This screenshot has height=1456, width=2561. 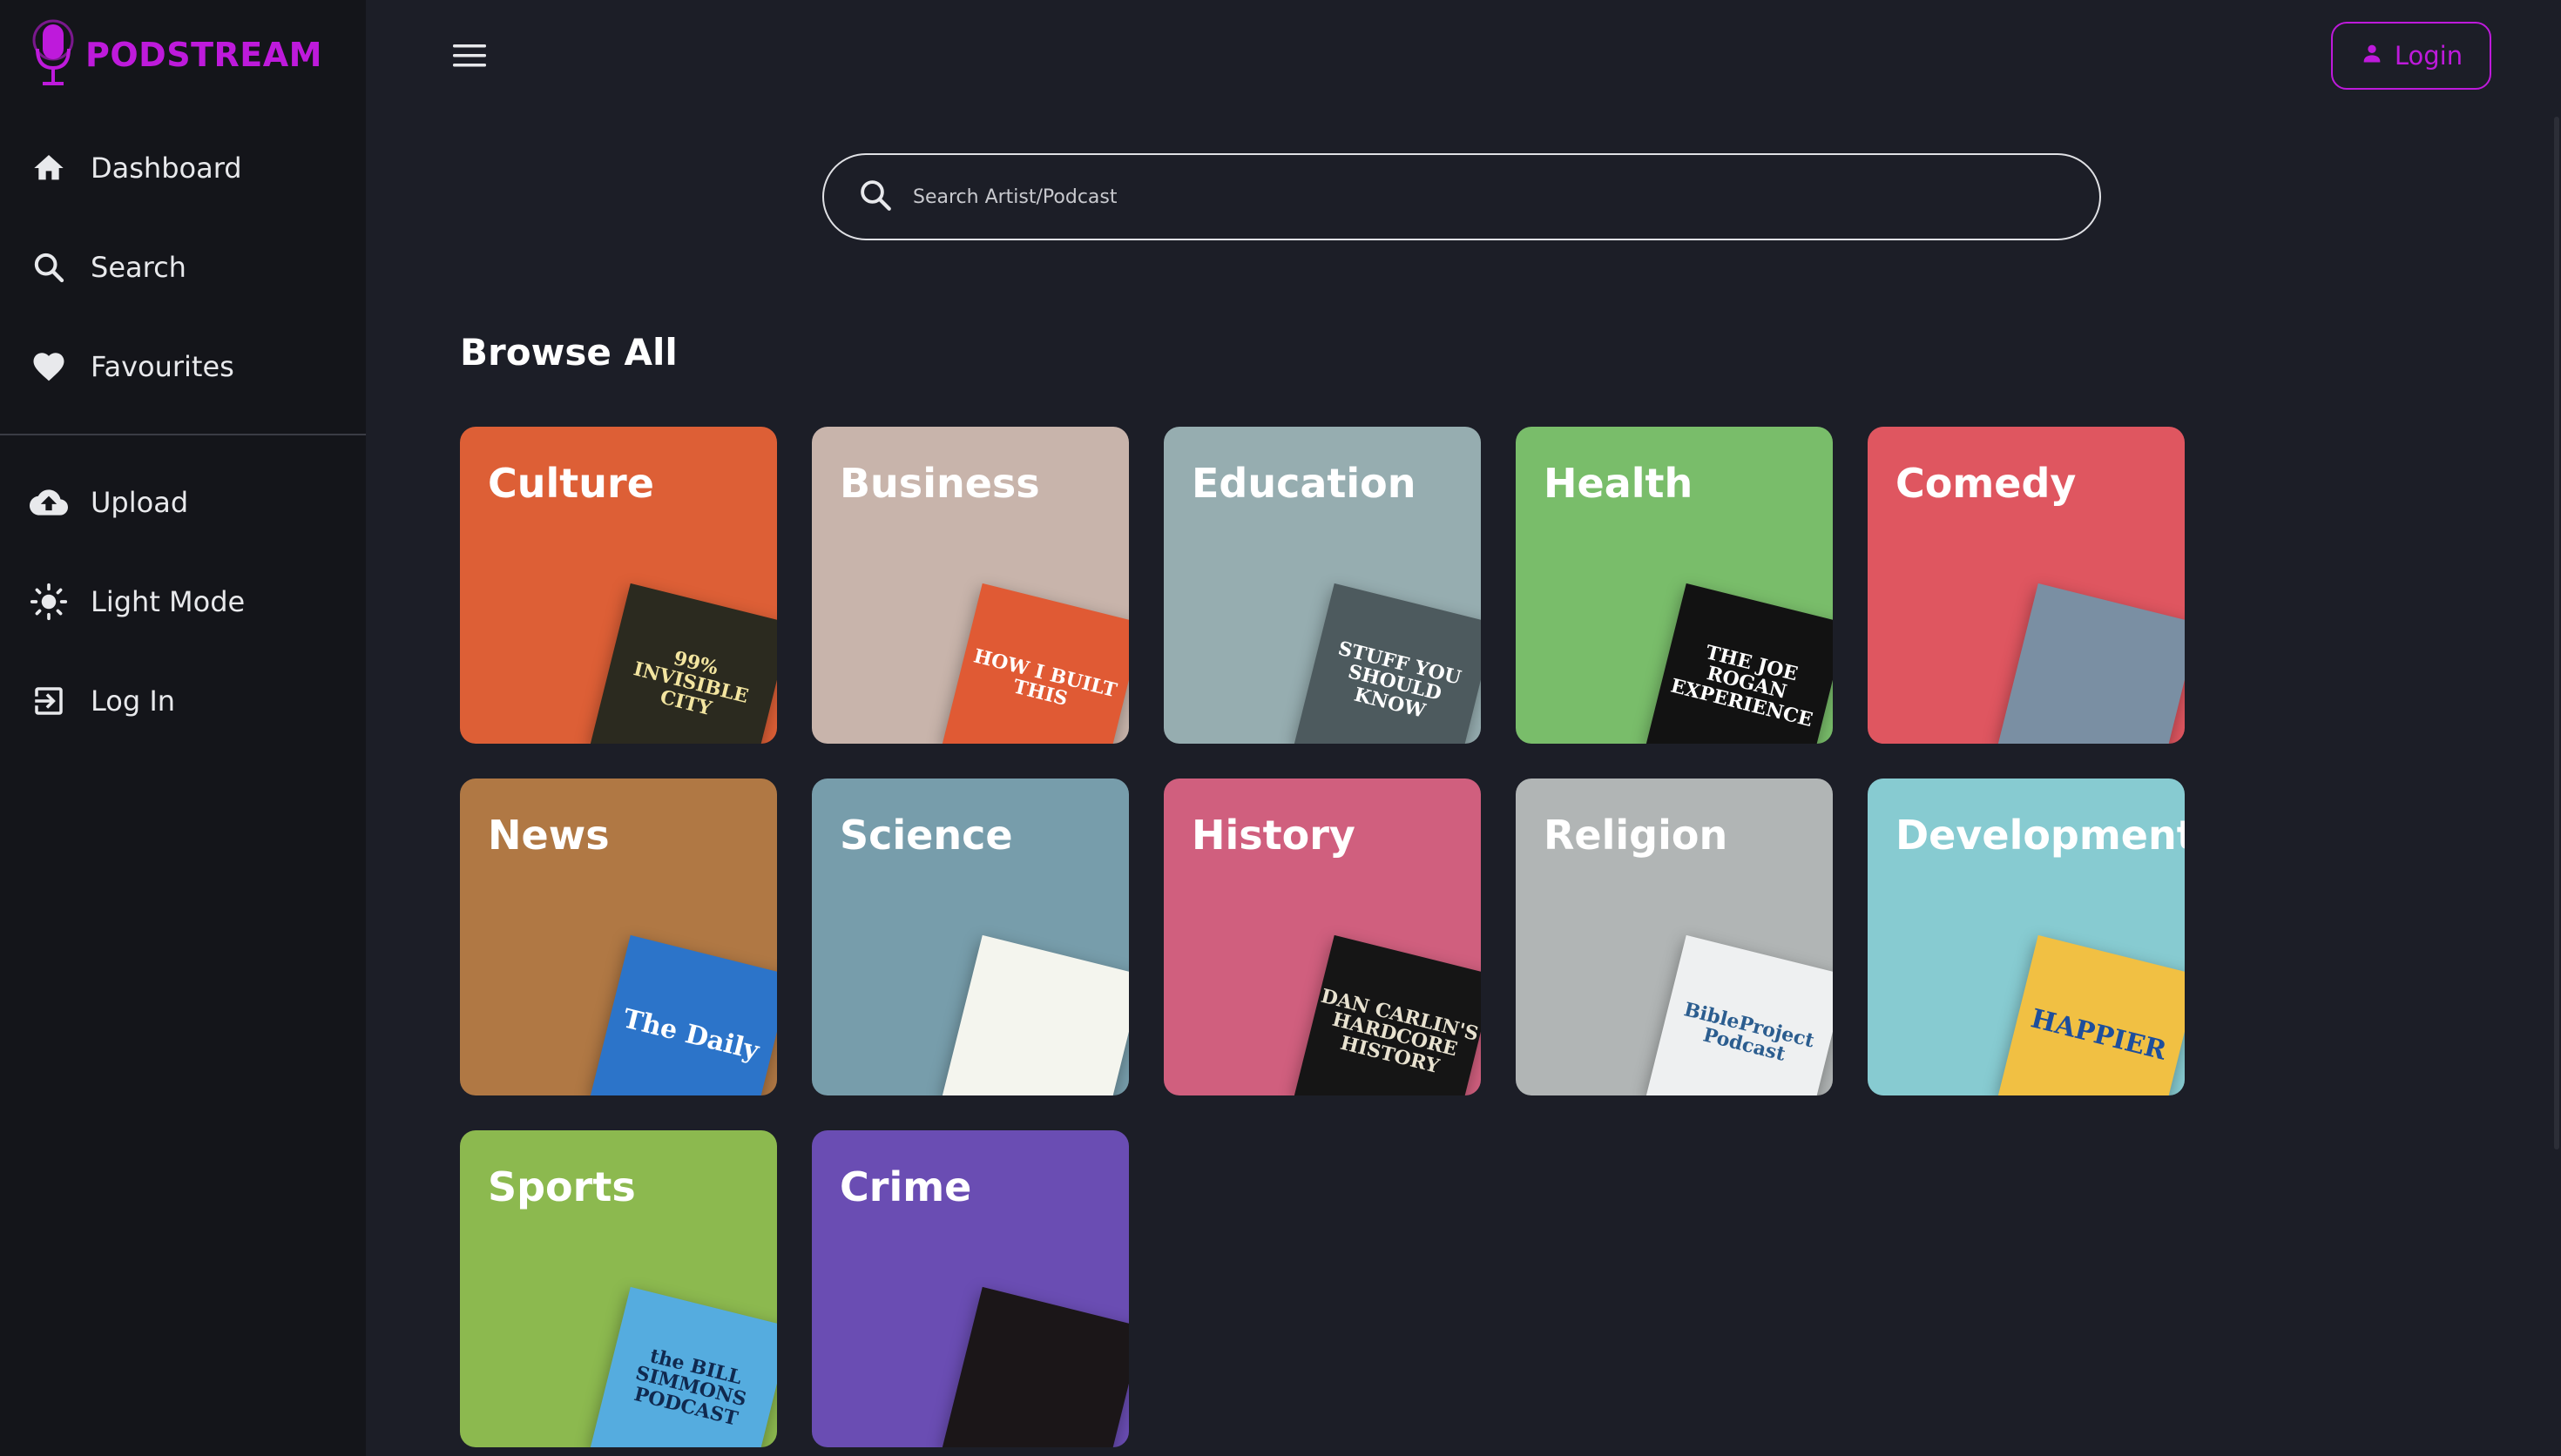 What do you see at coordinates (1741, 686) in the screenshot?
I see `cover-title: THE JOE ROGAN EXPERIENCE` at bounding box center [1741, 686].